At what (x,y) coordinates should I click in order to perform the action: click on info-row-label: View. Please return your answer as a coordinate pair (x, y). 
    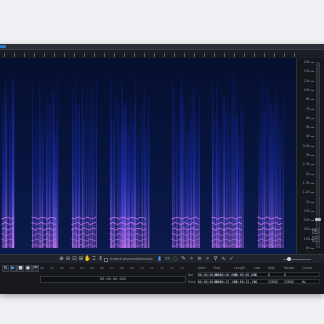
    Looking at the image, I should click on (192, 282).